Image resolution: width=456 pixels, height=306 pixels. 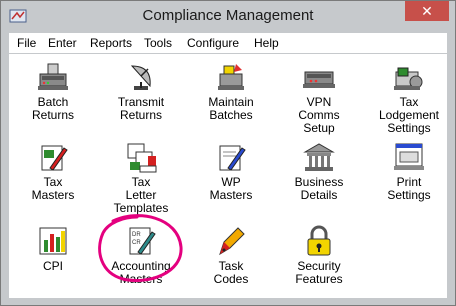 What do you see at coordinates (231, 77) in the screenshot?
I see `batch-tools-icon` at bounding box center [231, 77].